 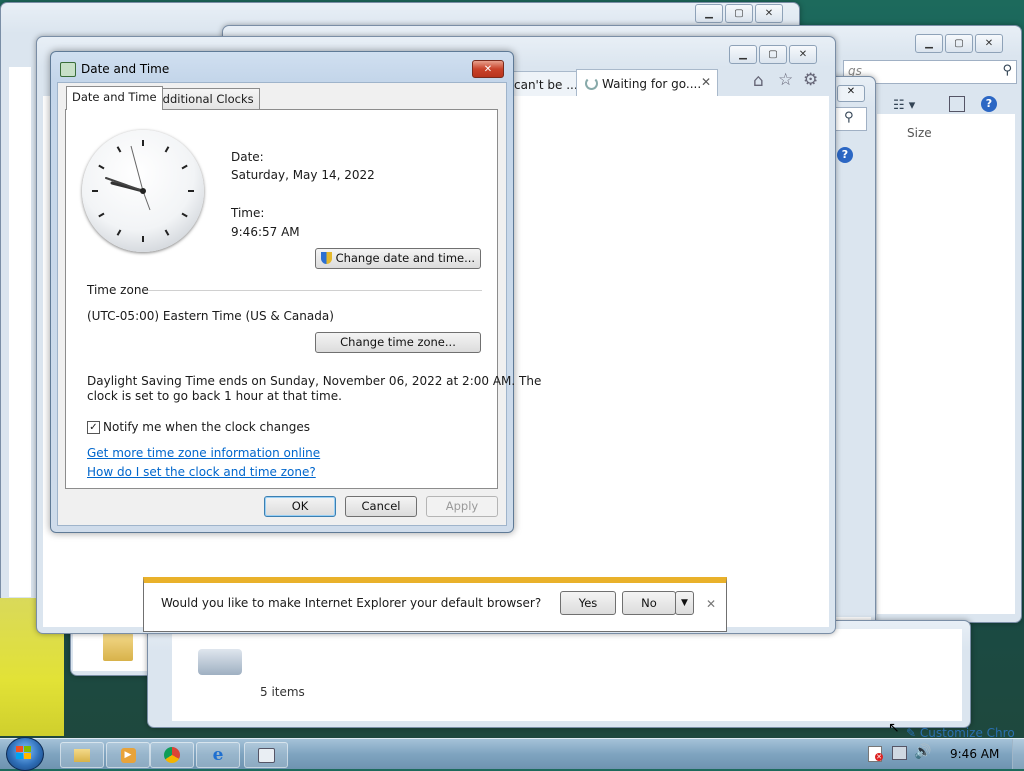 What do you see at coordinates (303, 175) in the screenshot?
I see `date-value: Saturday, May 14, 2022` at bounding box center [303, 175].